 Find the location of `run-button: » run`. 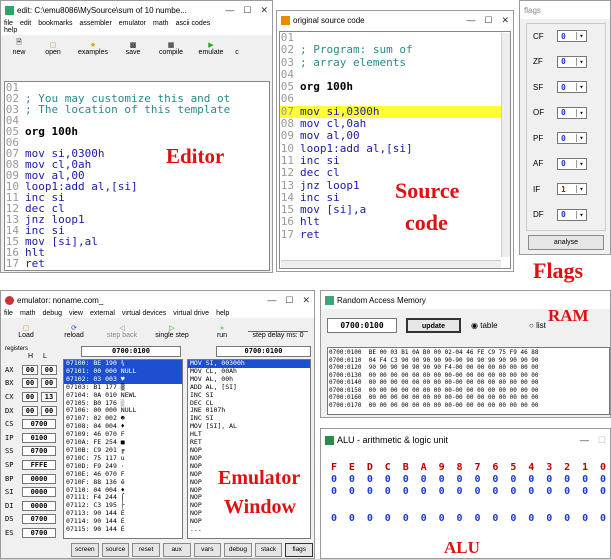

run-button: » run is located at coordinates (222, 332).